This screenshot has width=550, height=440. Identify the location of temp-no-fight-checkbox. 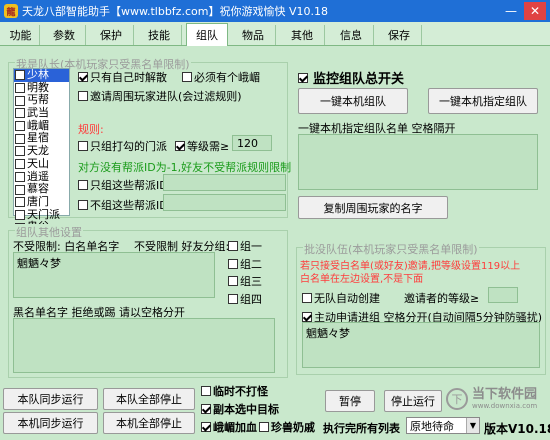
(206, 391).